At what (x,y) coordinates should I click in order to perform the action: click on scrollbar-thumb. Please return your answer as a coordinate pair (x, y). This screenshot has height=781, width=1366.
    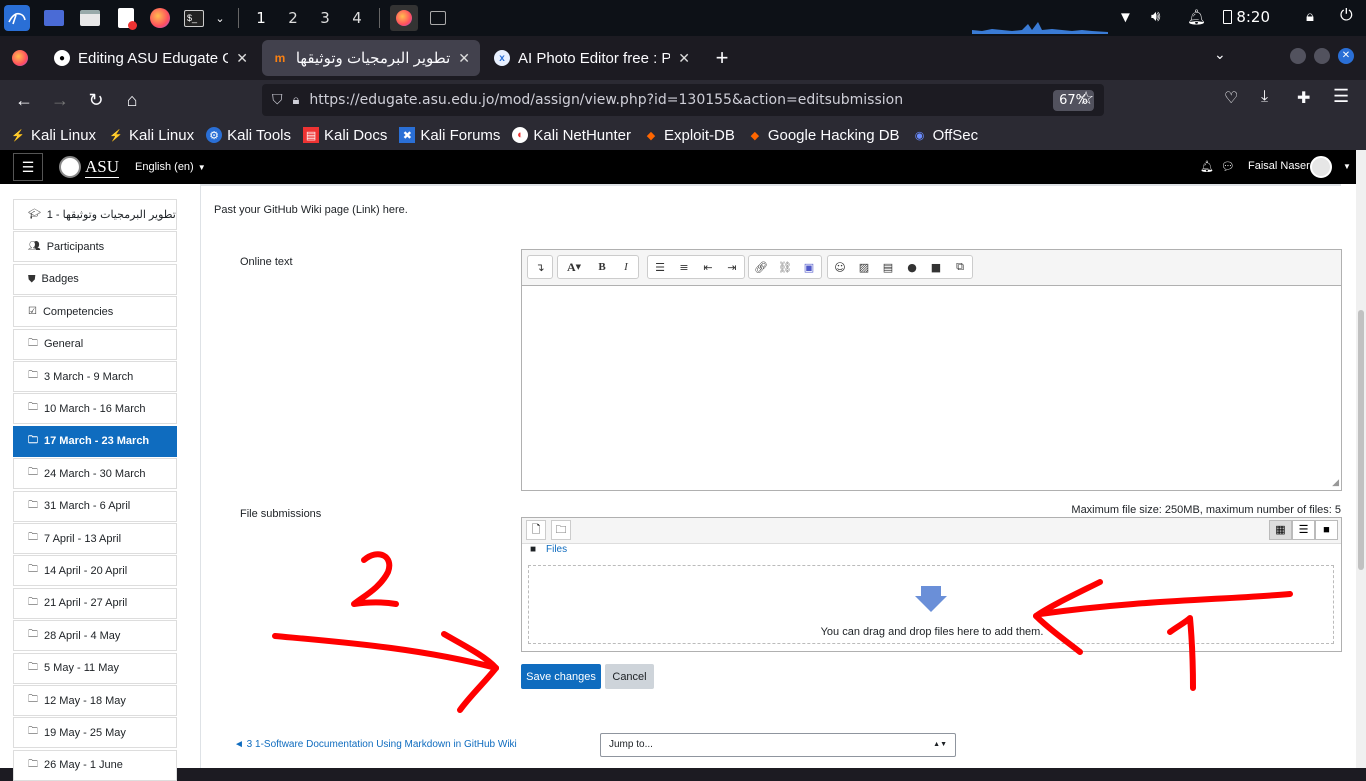
    Looking at the image, I should click on (1361, 440).